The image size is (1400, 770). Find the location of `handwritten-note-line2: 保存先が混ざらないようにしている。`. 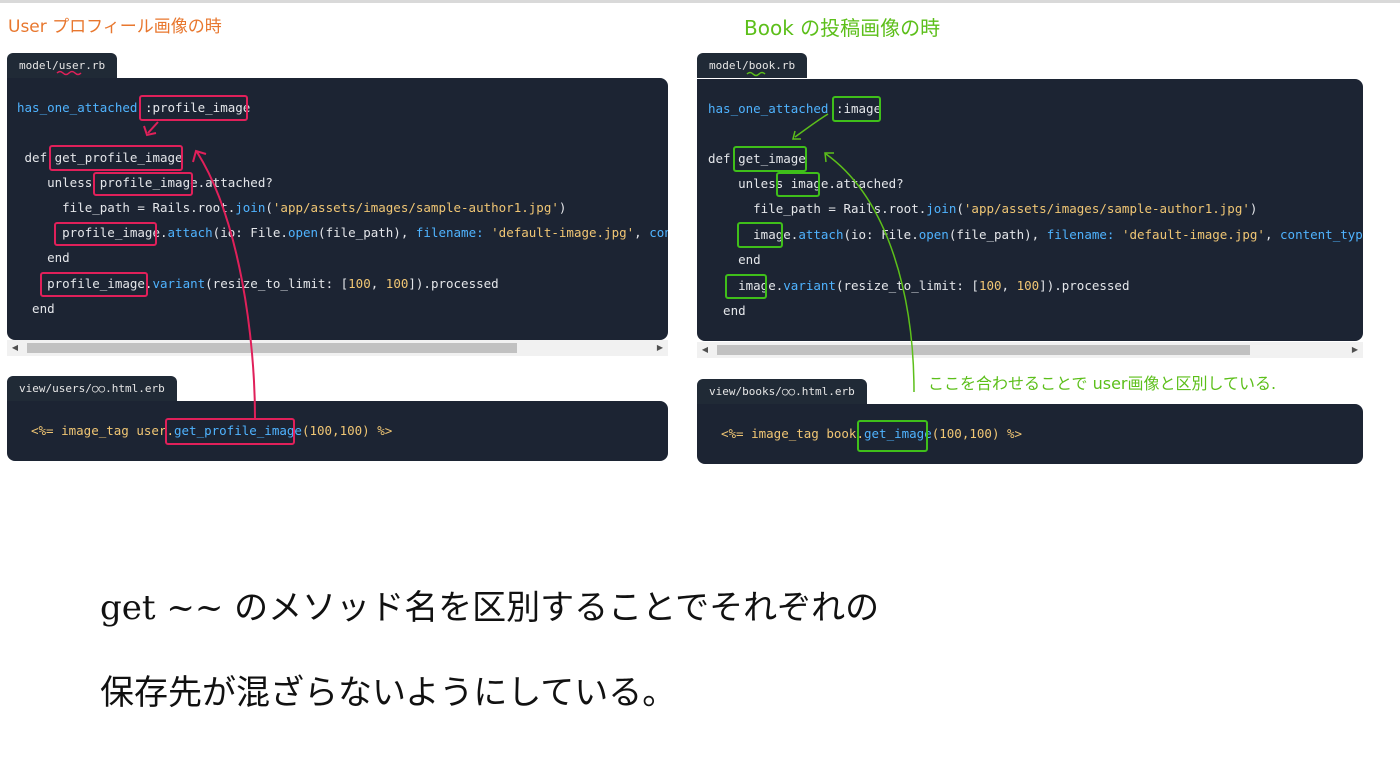

handwritten-note-line2: 保存先が混ざらないようにしている。 is located at coordinates (388, 693).